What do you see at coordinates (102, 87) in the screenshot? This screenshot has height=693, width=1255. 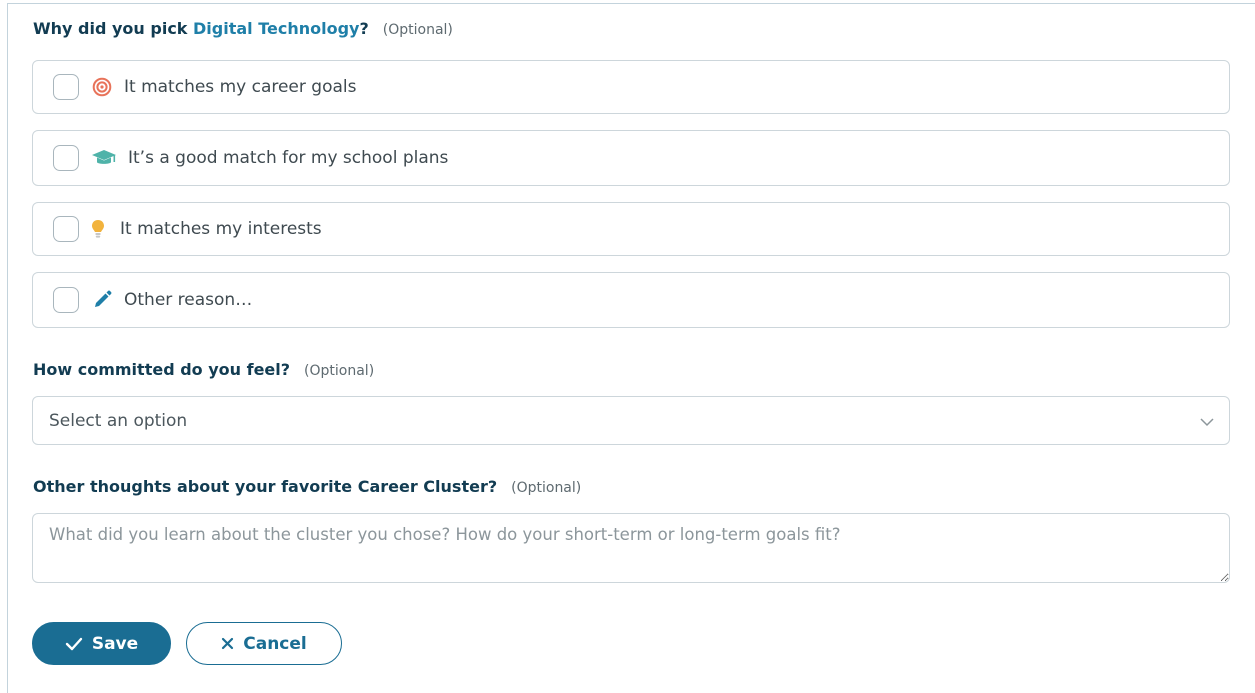 I see `target-icon` at bounding box center [102, 87].